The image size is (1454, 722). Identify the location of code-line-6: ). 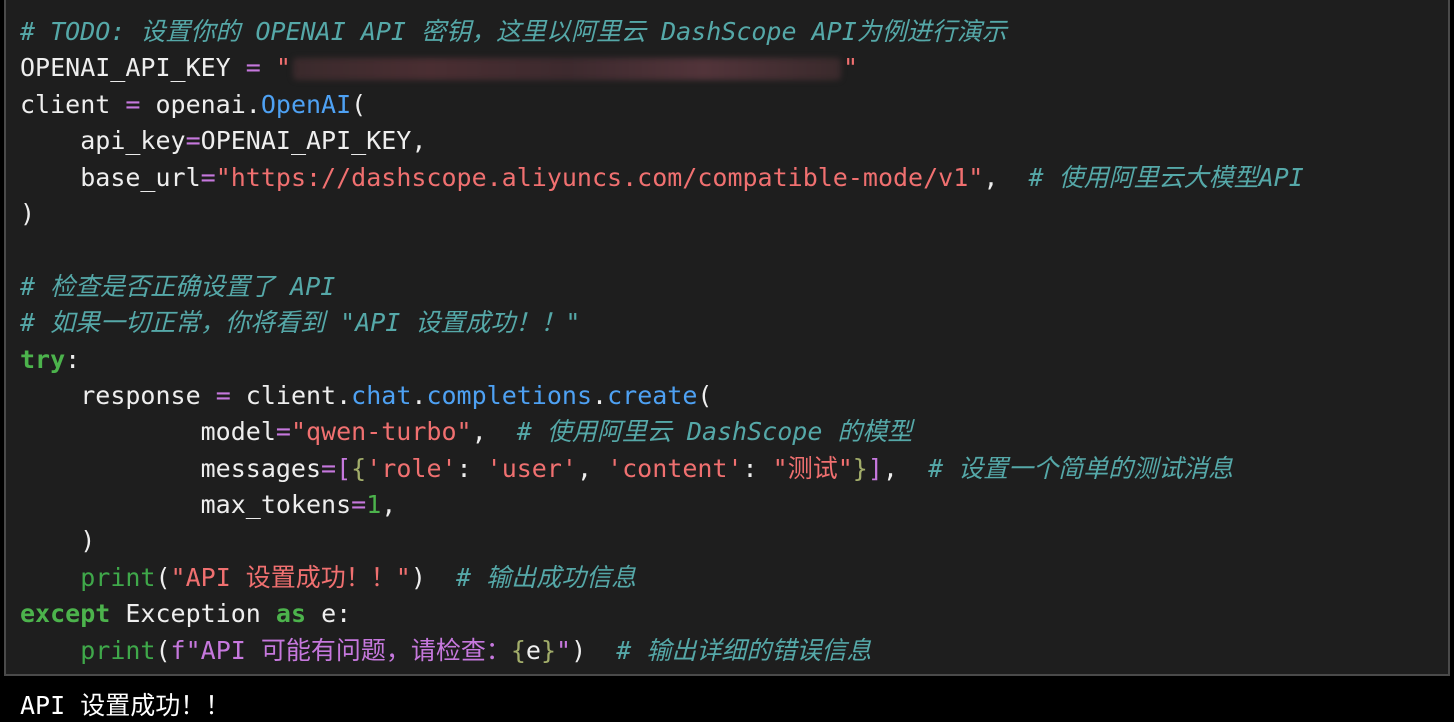
(662, 214).